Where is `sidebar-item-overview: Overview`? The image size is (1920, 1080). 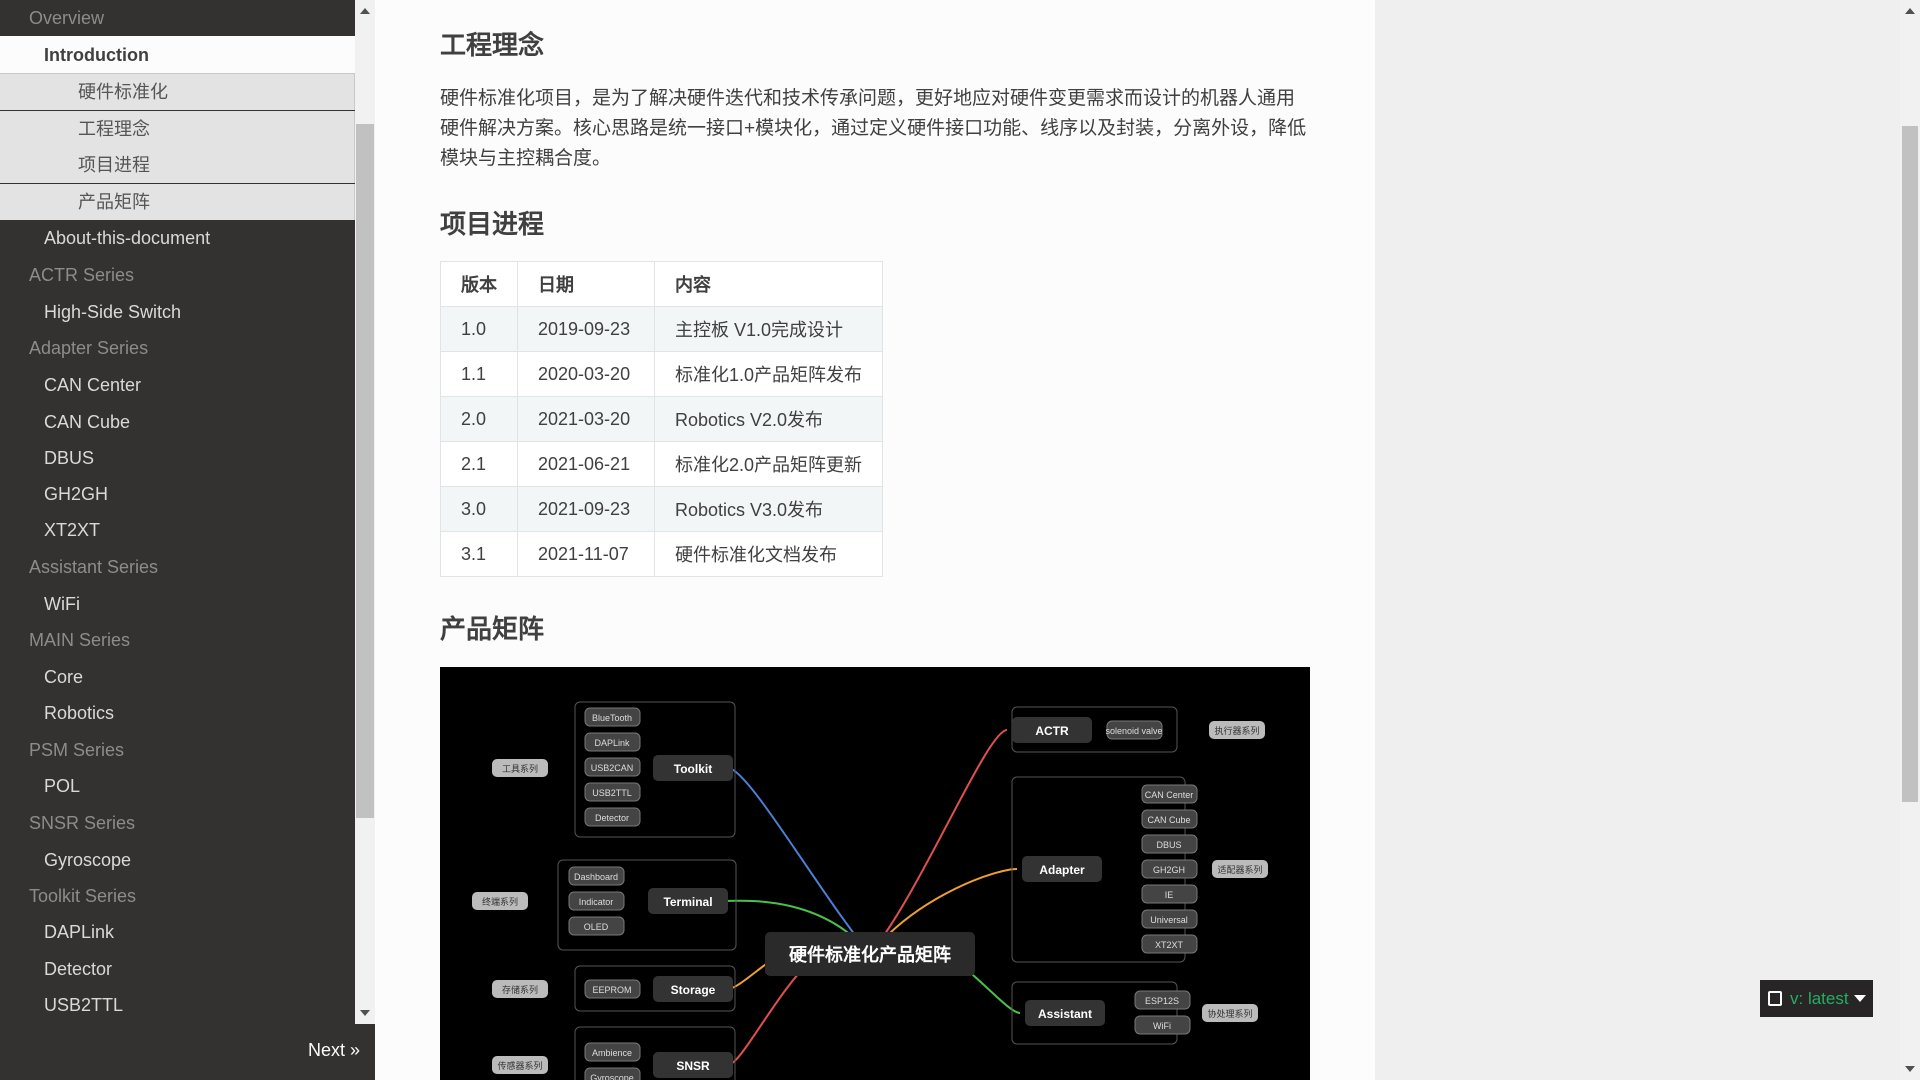 sidebar-item-overview: Overview is located at coordinates (67, 18).